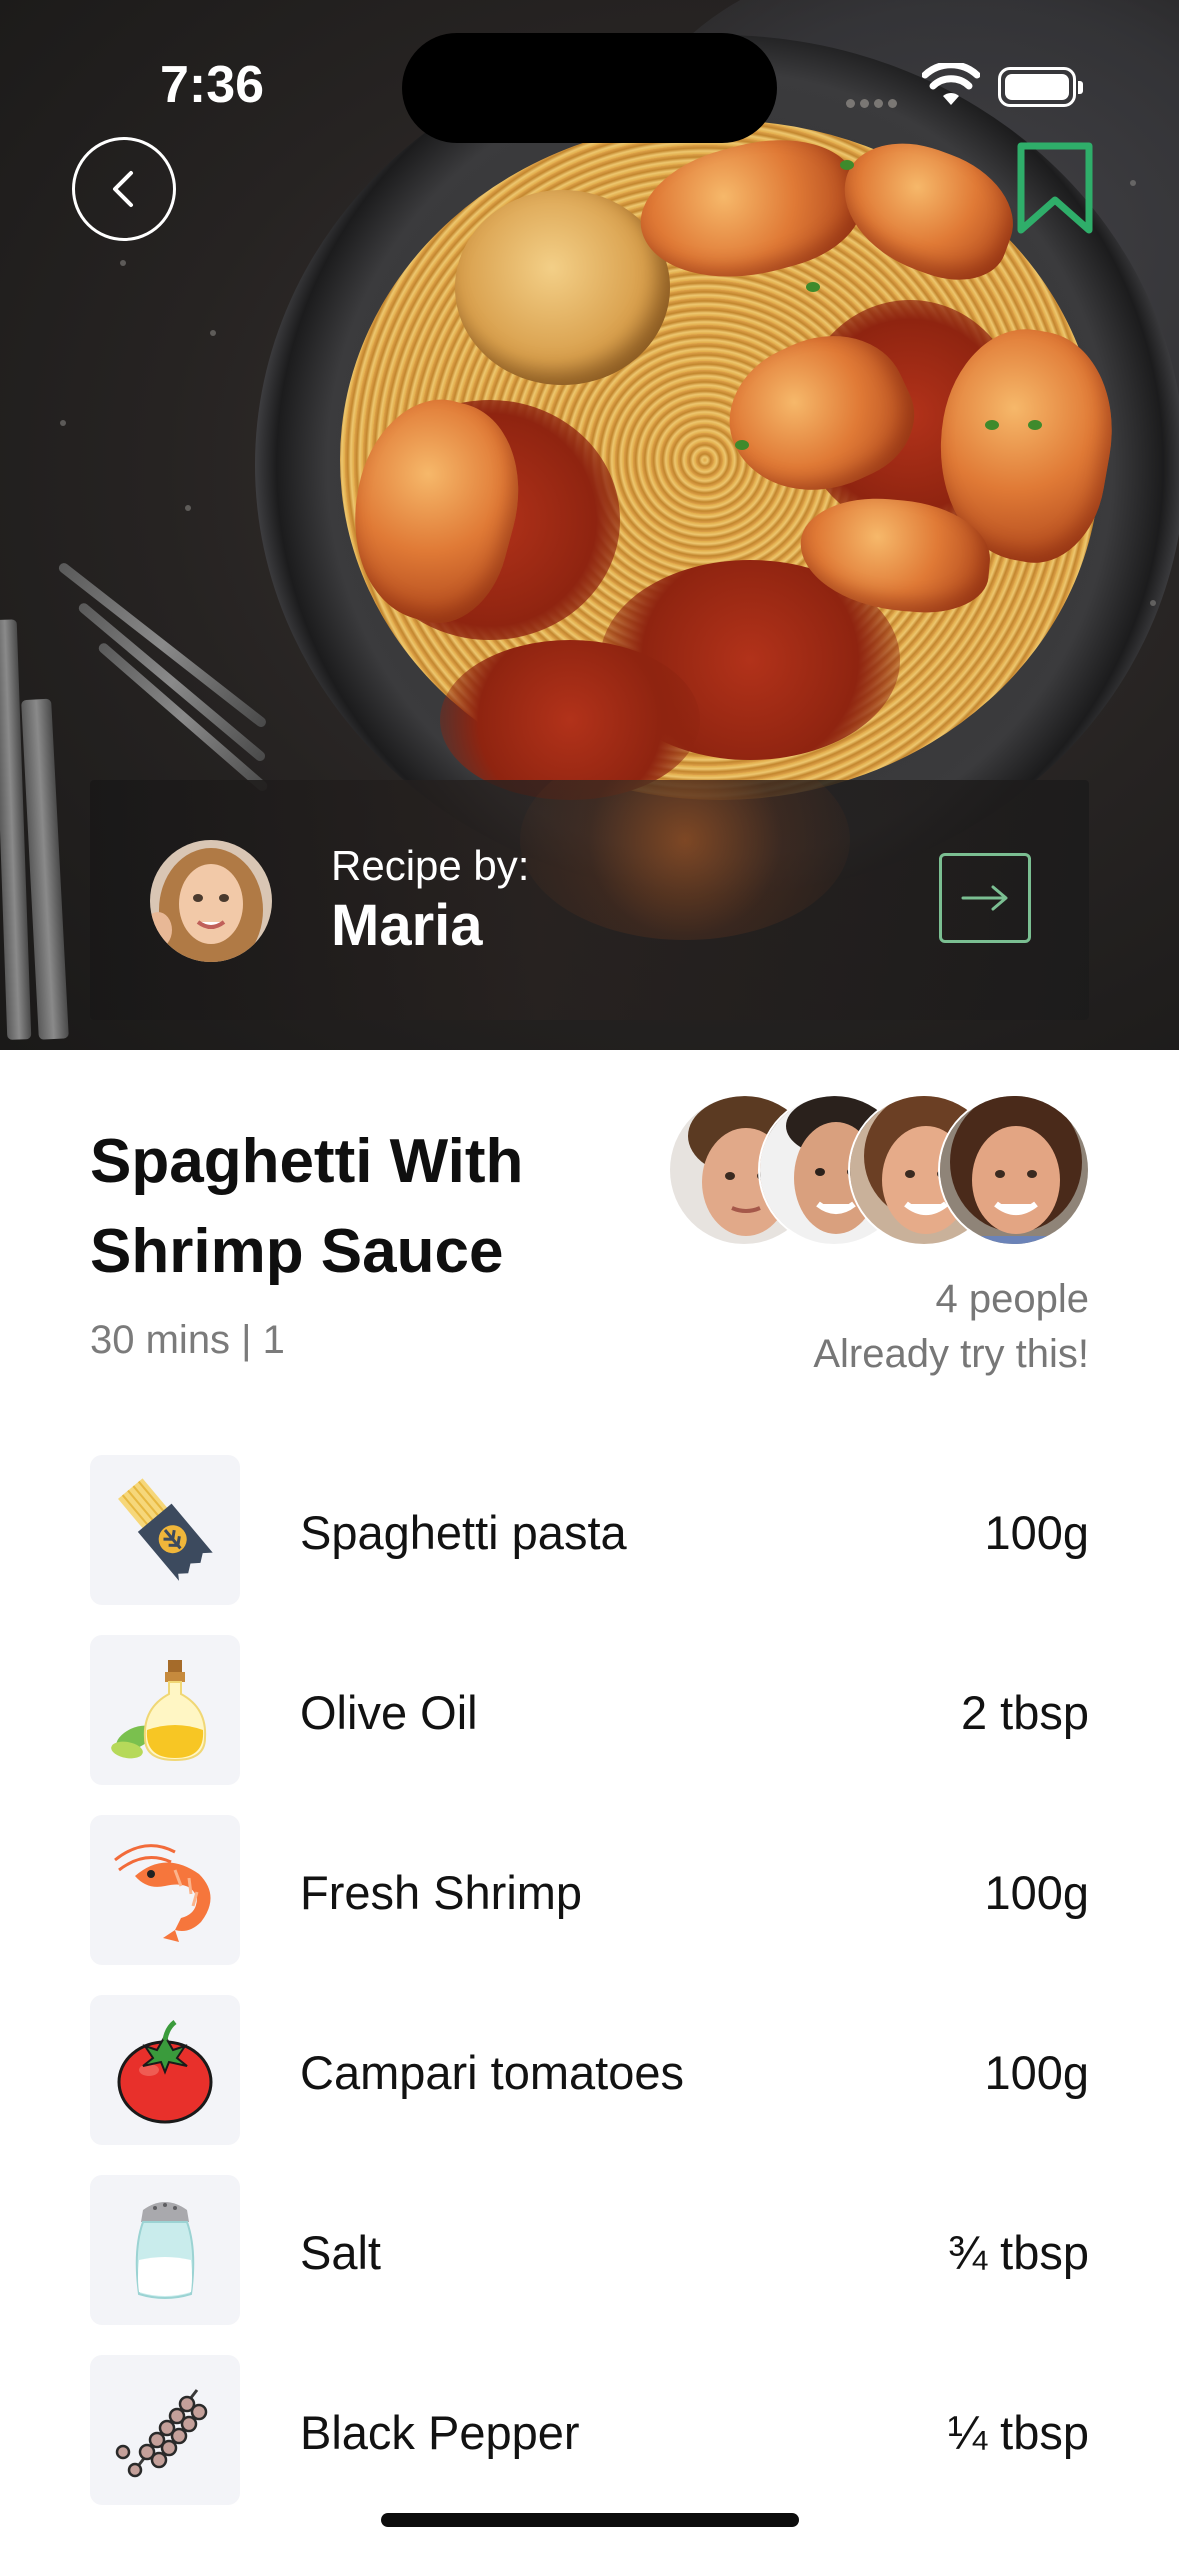 Image resolution: width=1179 pixels, height=2556 pixels. Describe the element at coordinates (430, 865) in the screenshot. I see `recipe-by-label: Recipe by:` at that location.